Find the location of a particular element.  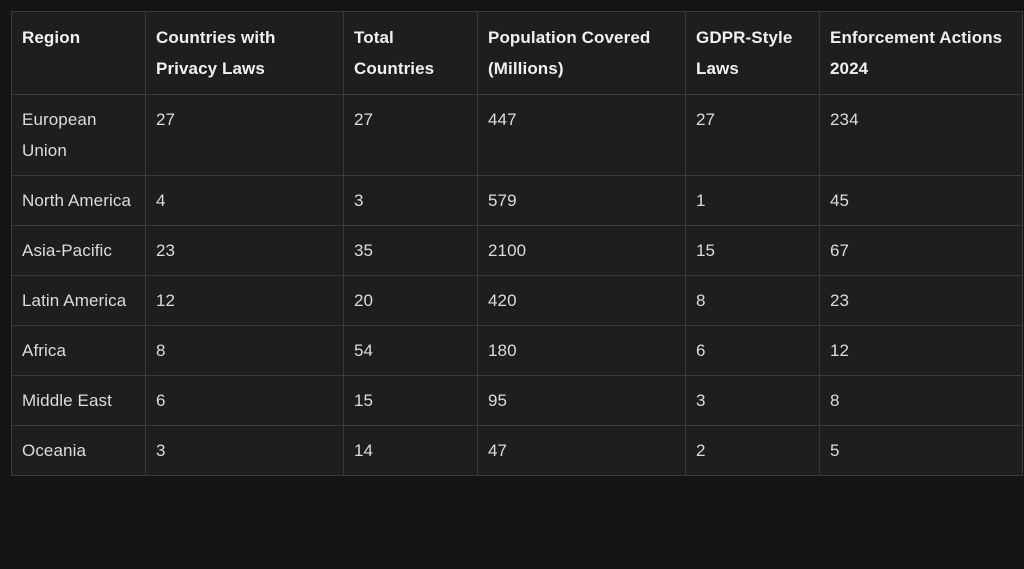

cell-population-covered: 420 is located at coordinates (581, 300).